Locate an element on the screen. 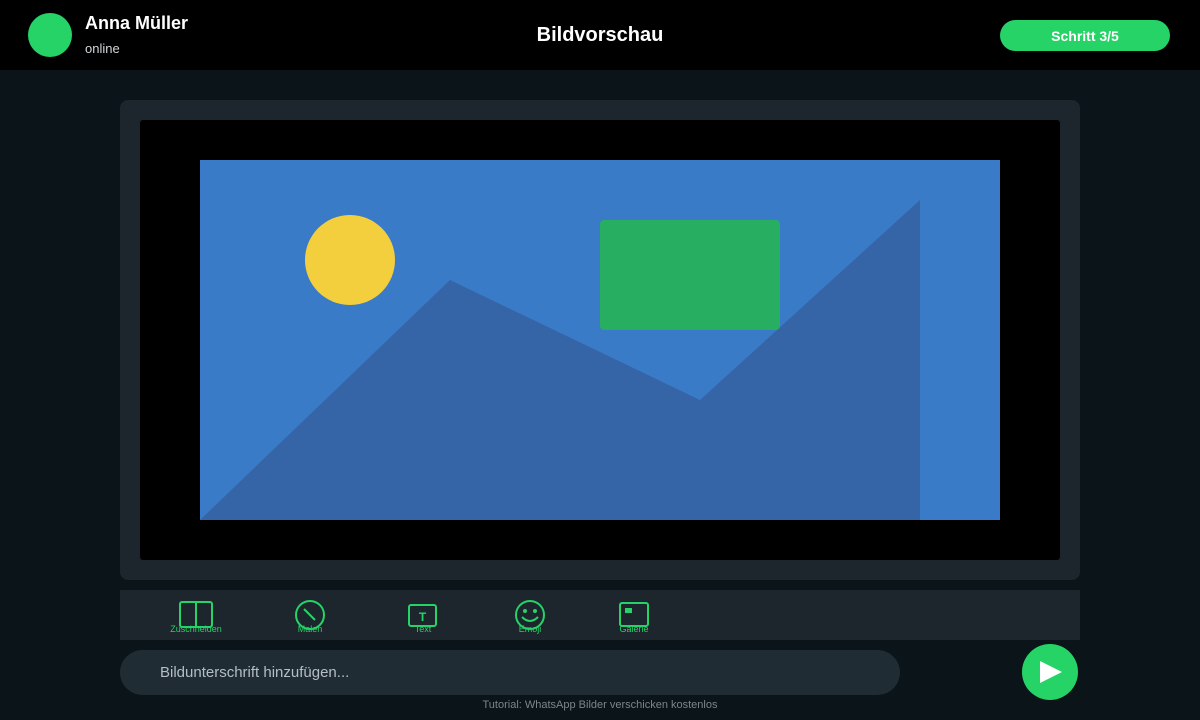  edit-toolbar: Zuschneiden Malen T Text Emoji Galerie is located at coordinates (600, 615).